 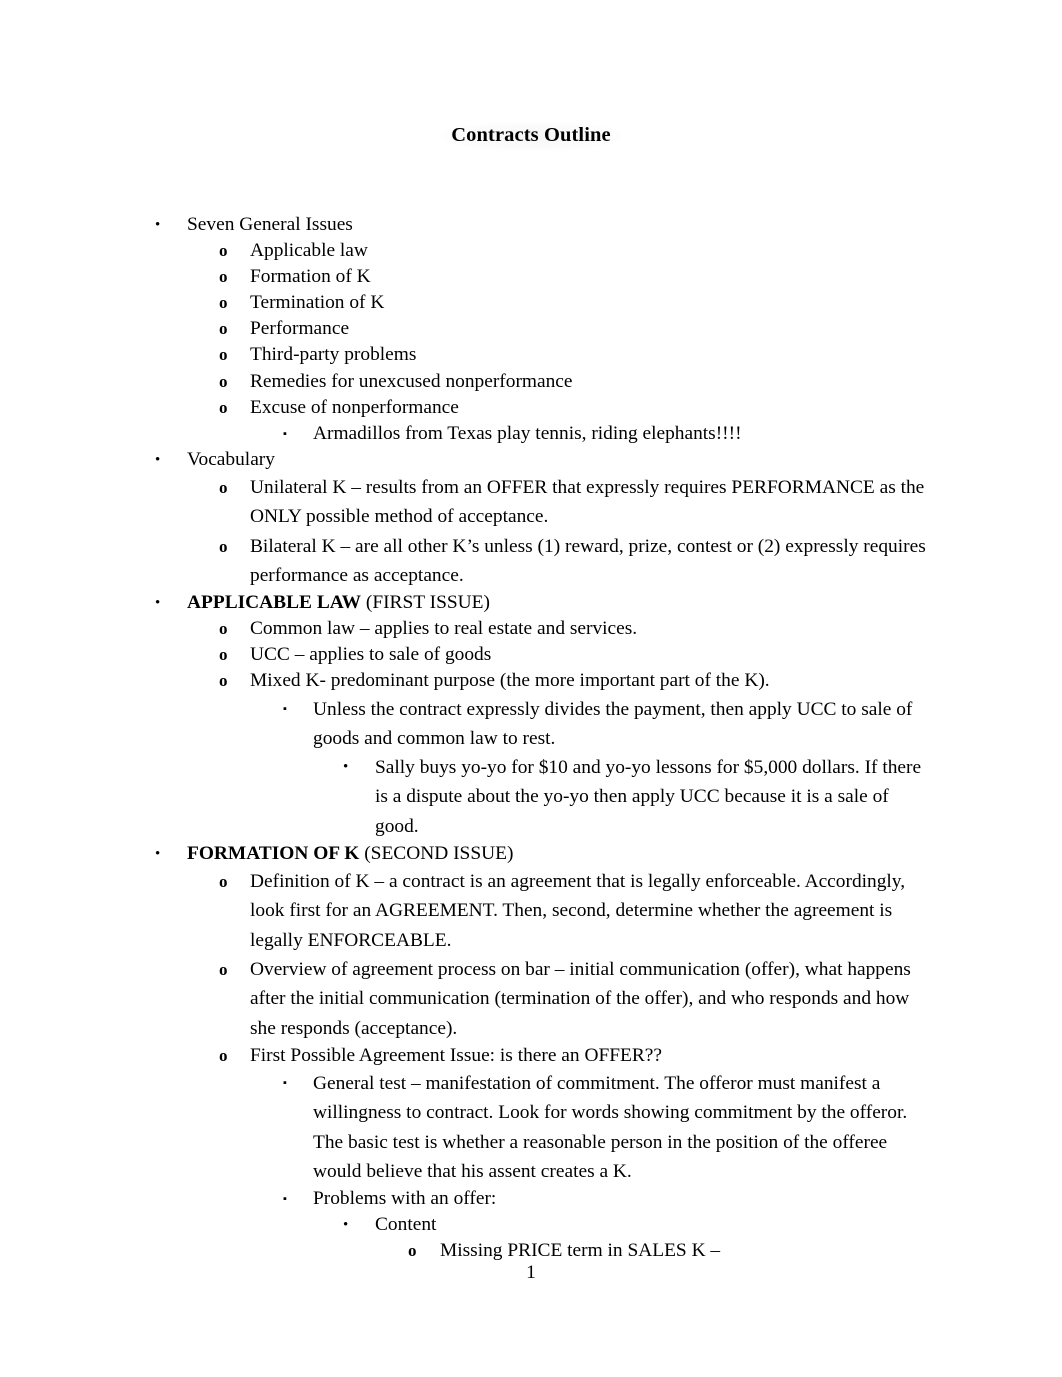 I want to click on outline-item: o Remedies for unexcused nonperformance, so click(x=531, y=382).